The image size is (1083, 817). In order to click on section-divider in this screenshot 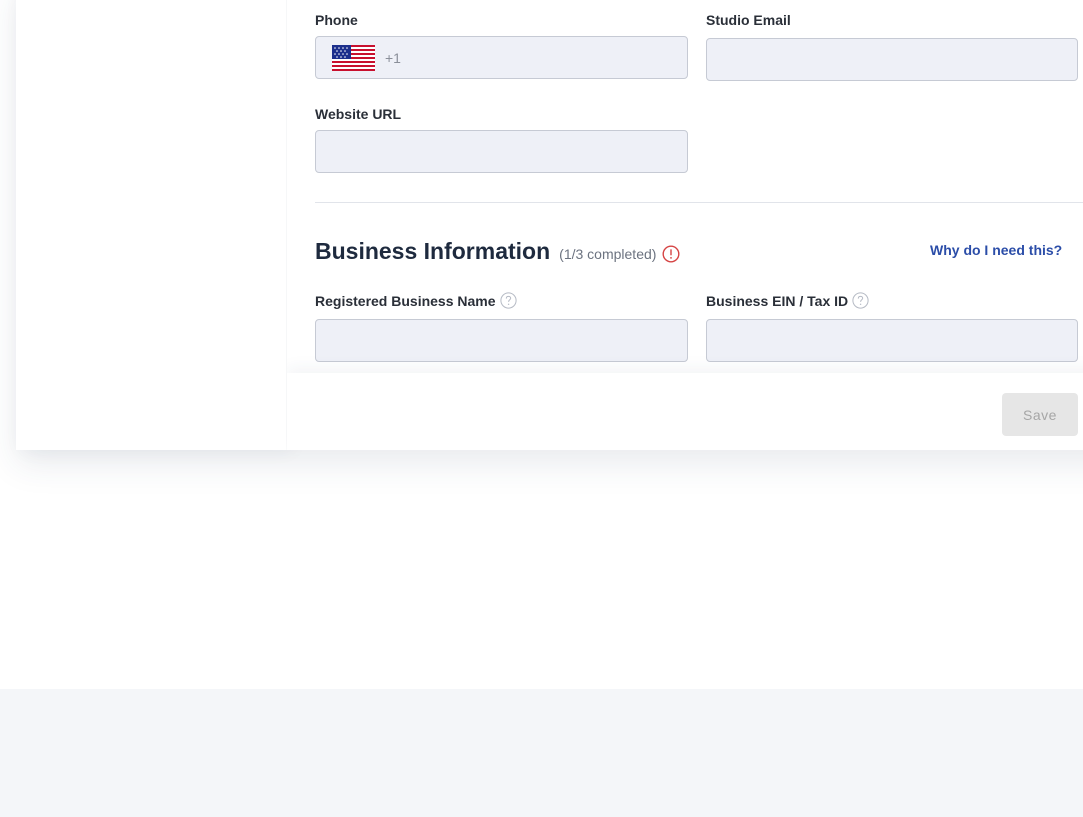, I will do `click(699, 202)`.